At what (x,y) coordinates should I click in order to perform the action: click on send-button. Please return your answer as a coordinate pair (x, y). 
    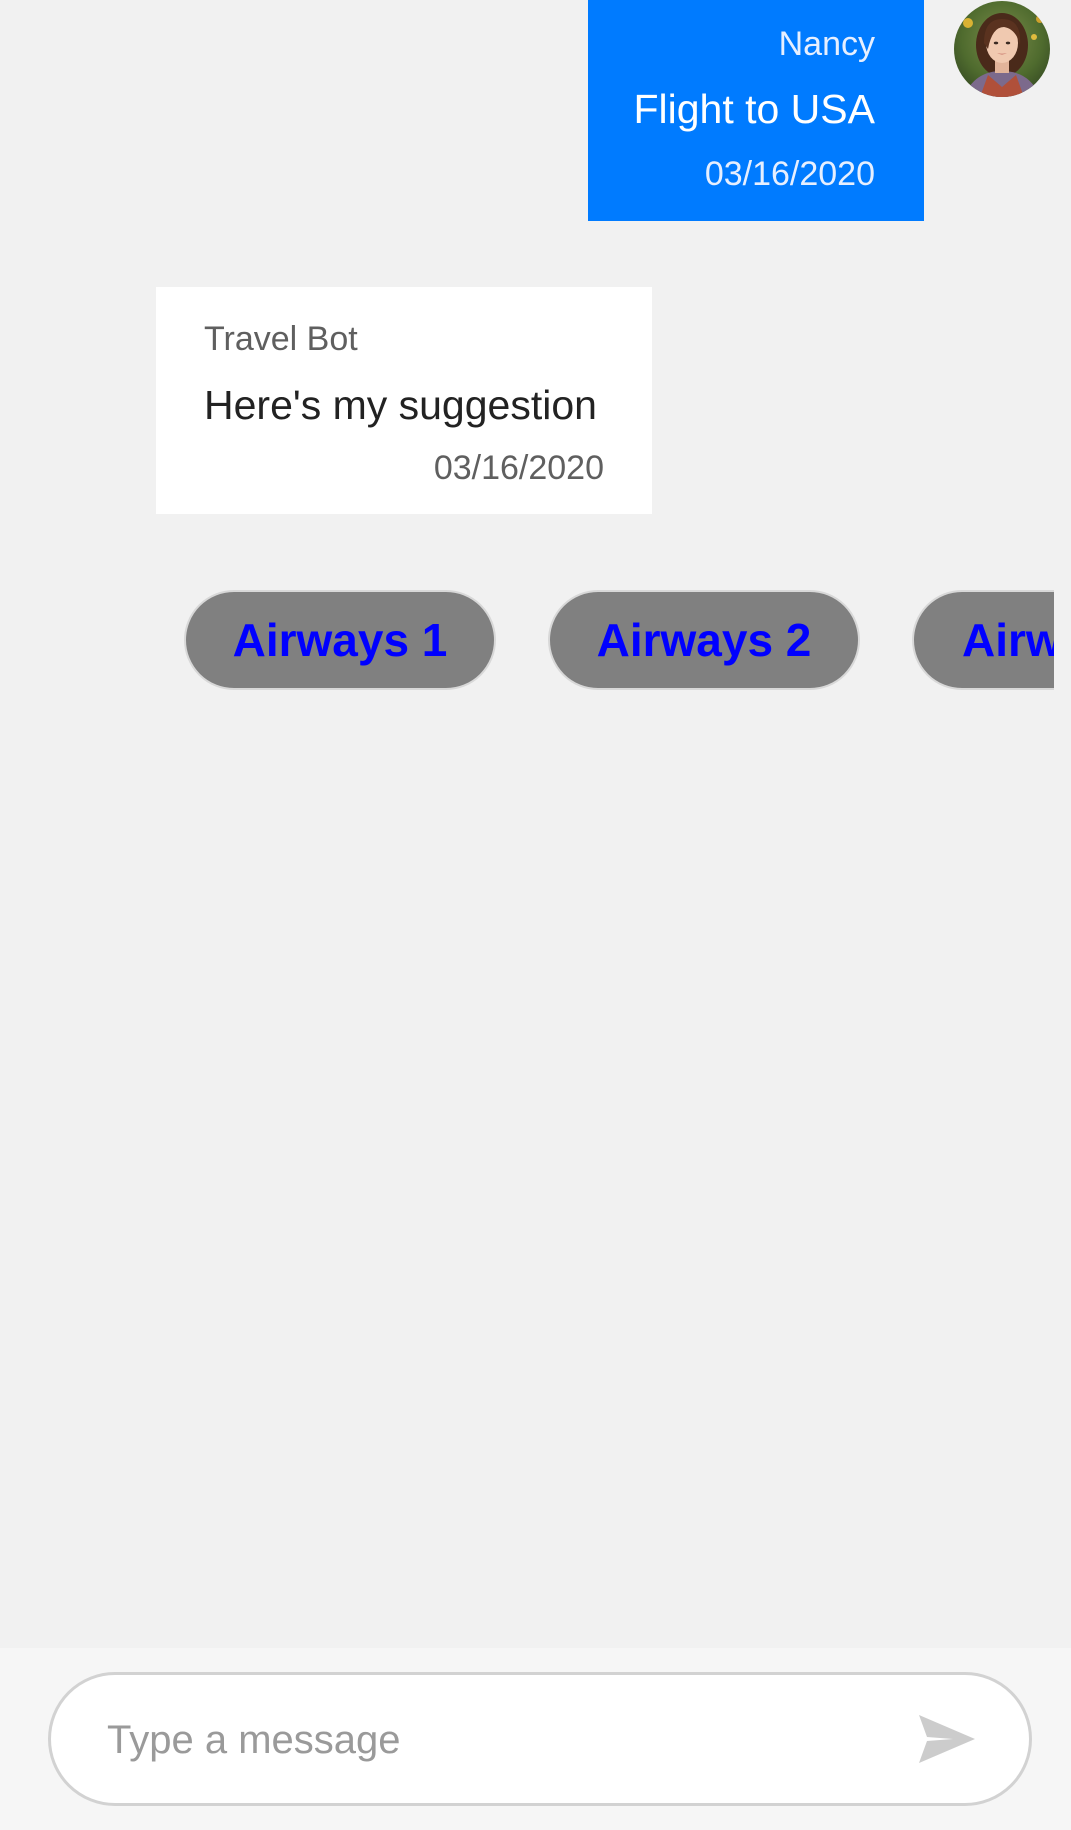
    Looking at the image, I should click on (948, 1739).